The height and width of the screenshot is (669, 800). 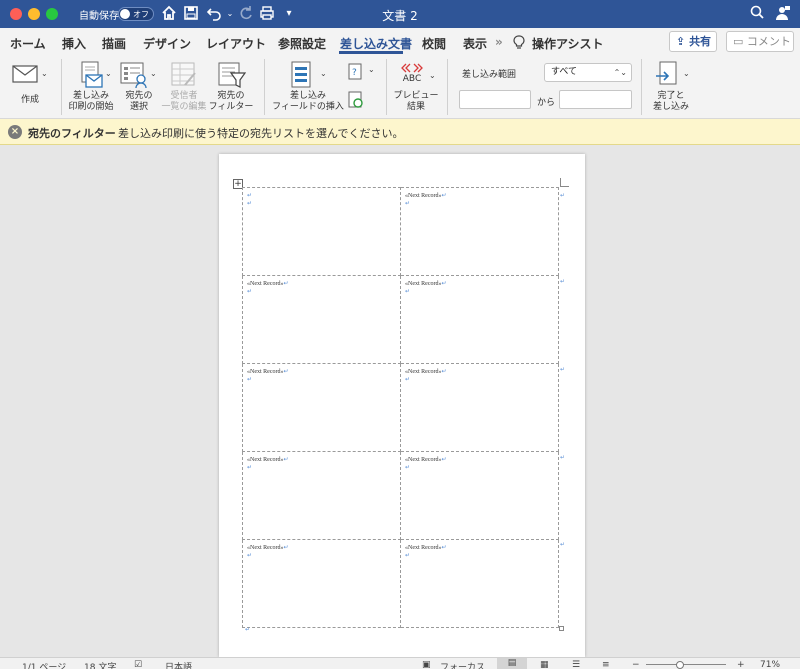 I want to click on outline-view-icon: ☰, so click(x=576, y=664).